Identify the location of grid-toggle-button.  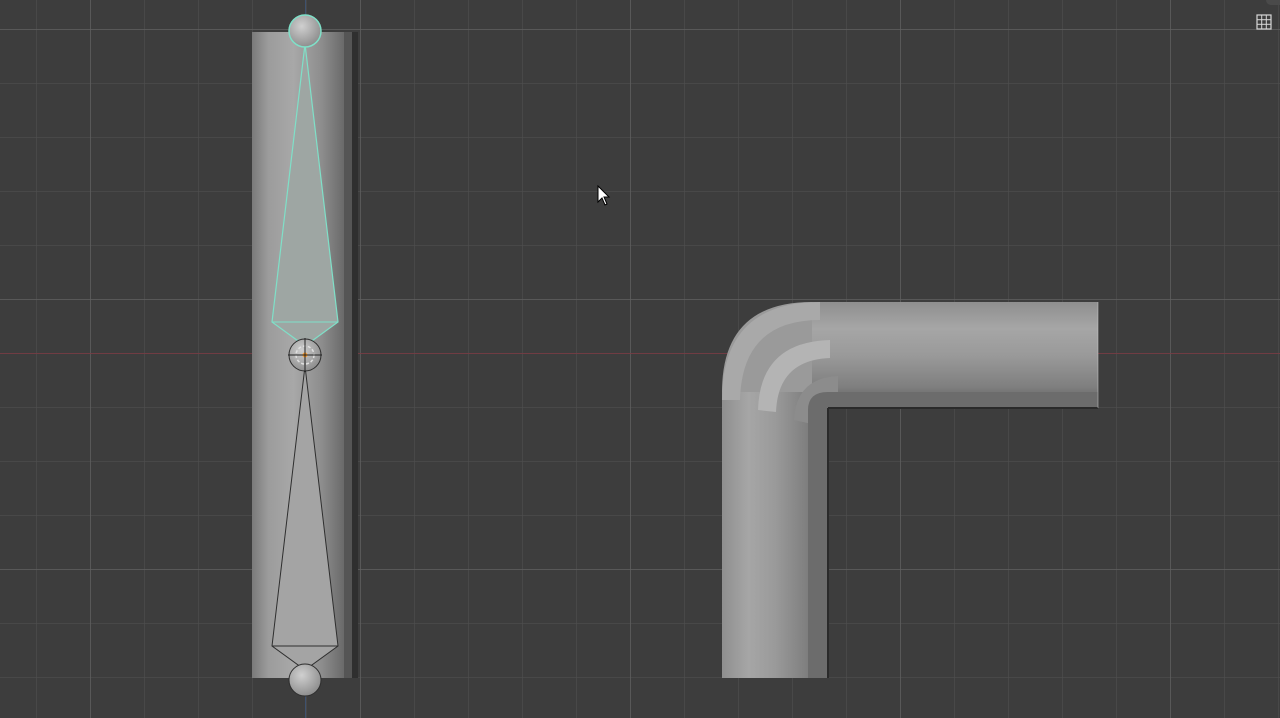
(1264, 22).